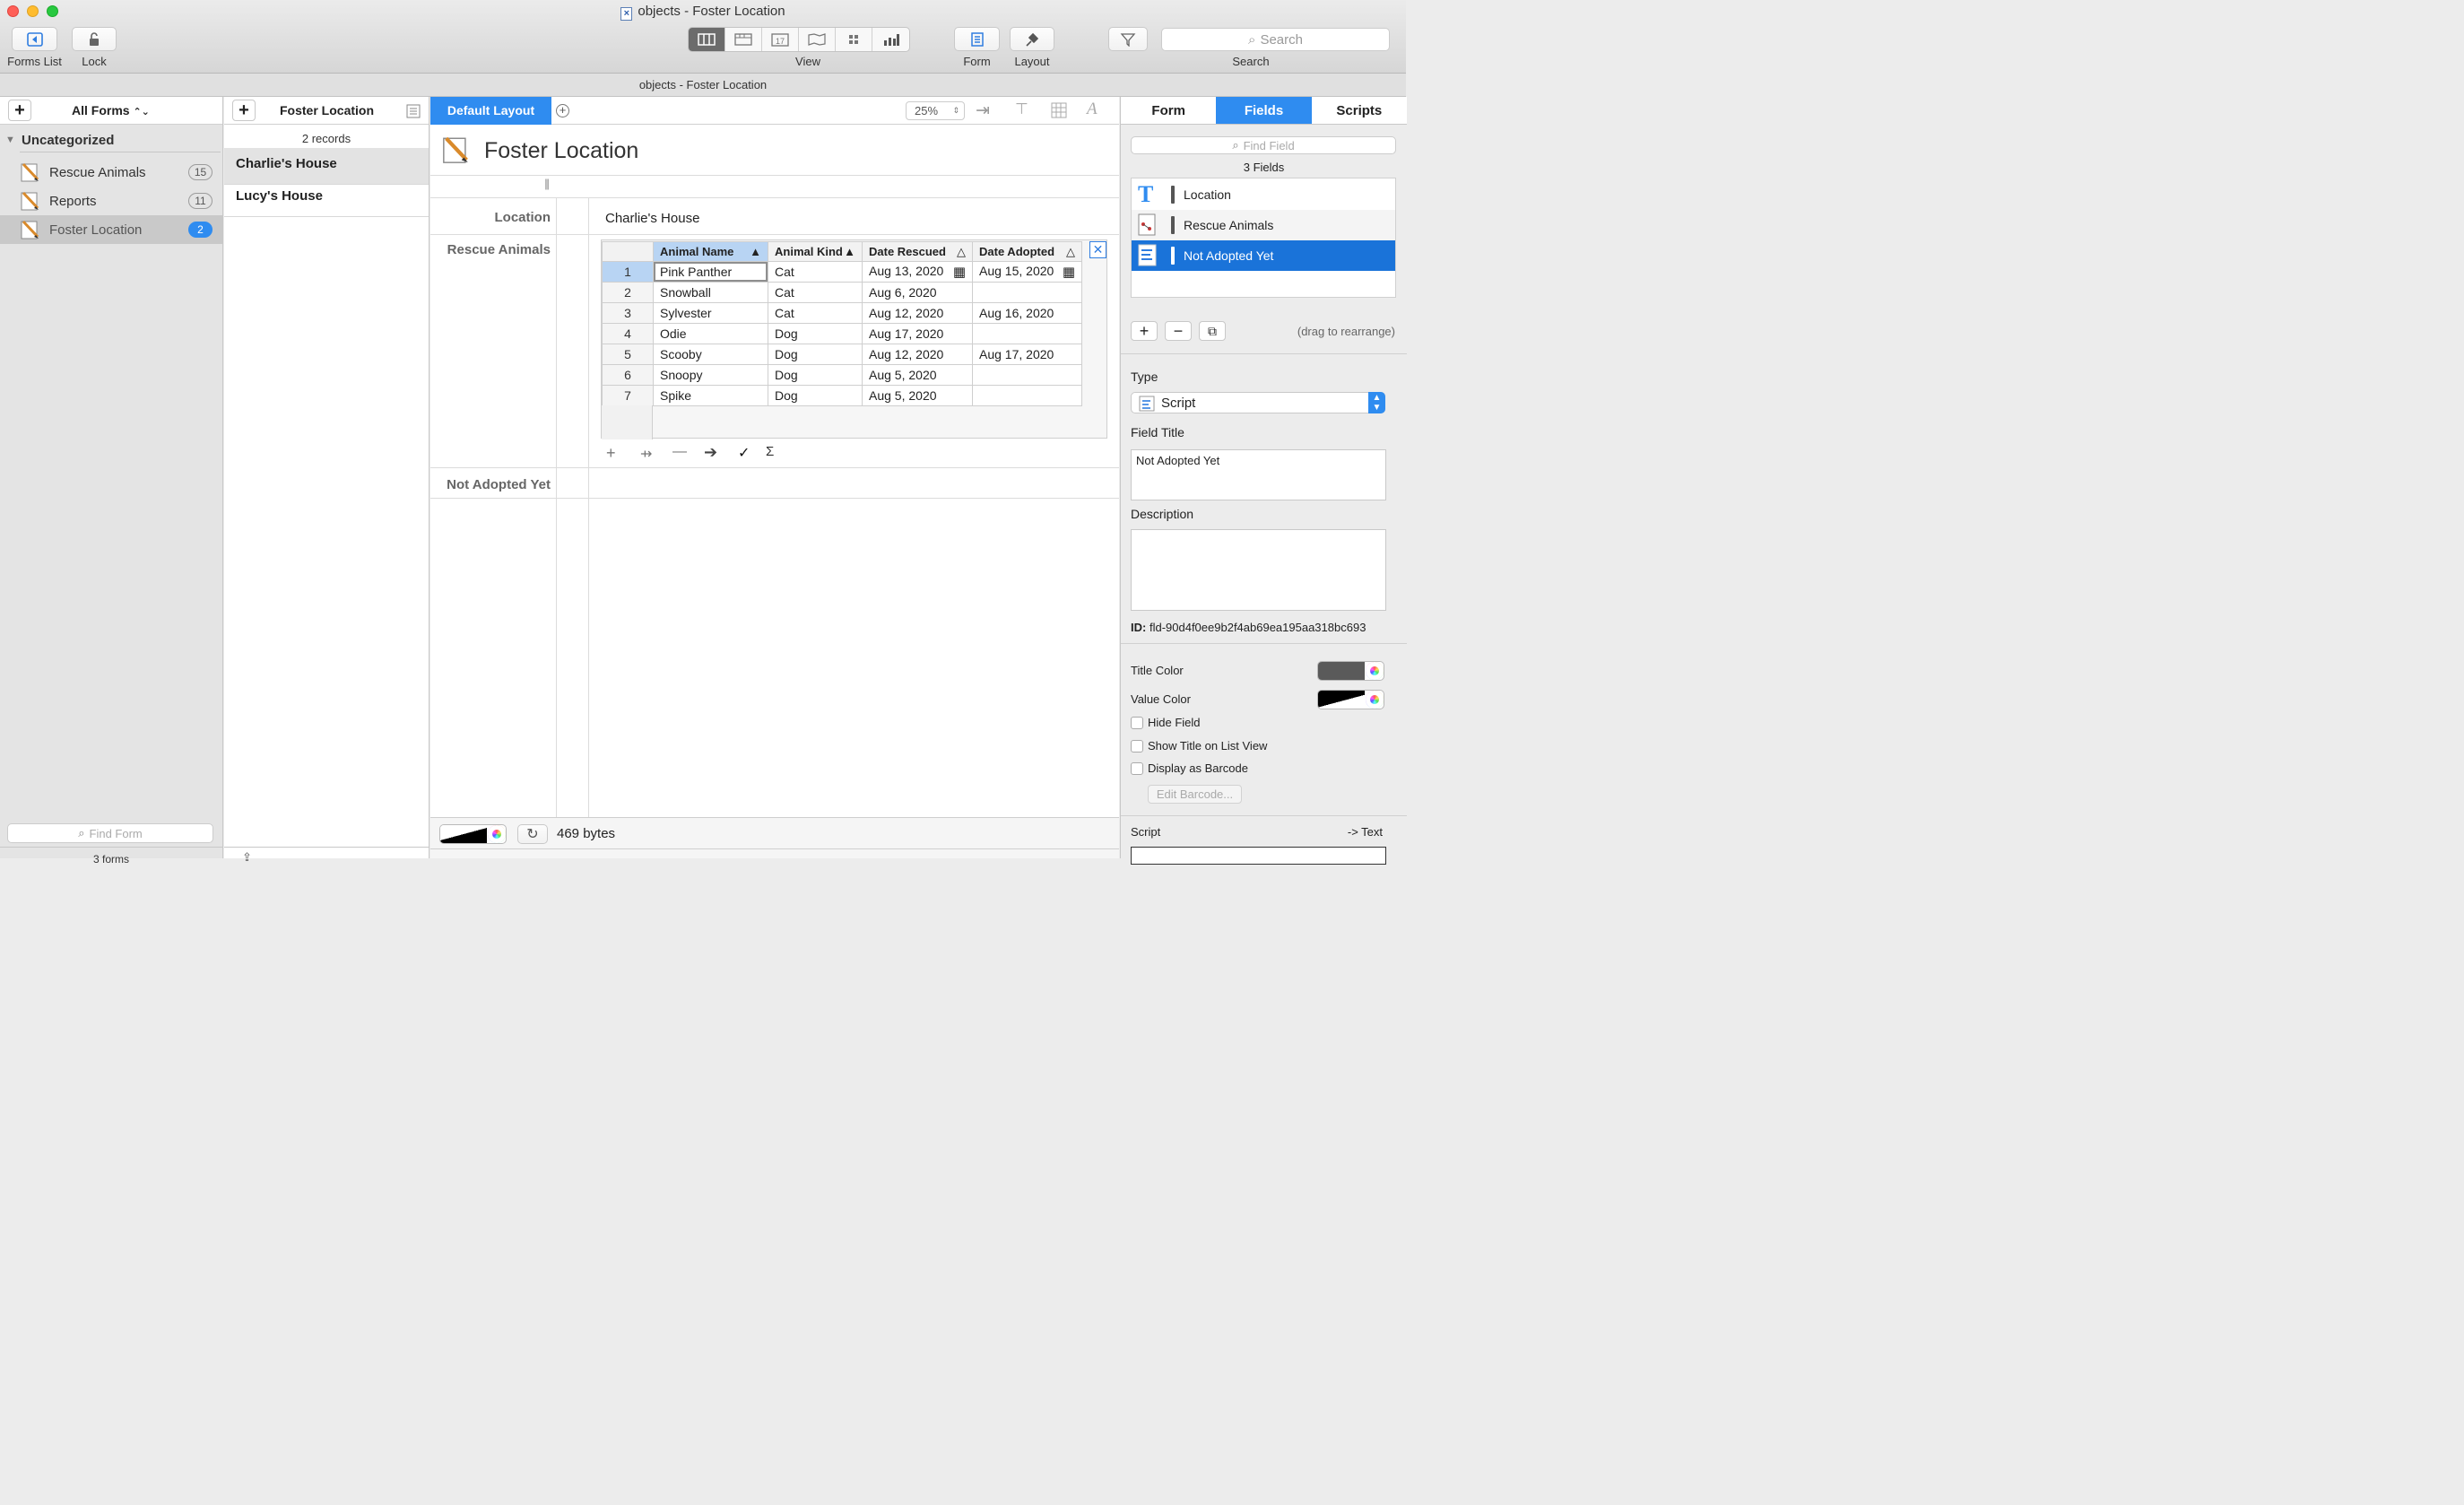  I want to click on script-return-type: -> Text, so click(1365, 832).